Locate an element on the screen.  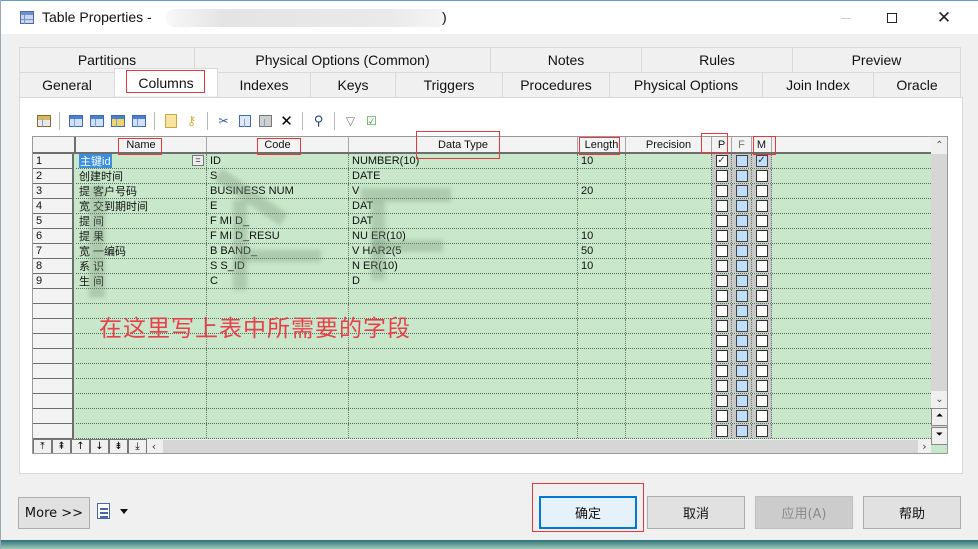
cell-length: 20 is located at coordinates (602, 191).